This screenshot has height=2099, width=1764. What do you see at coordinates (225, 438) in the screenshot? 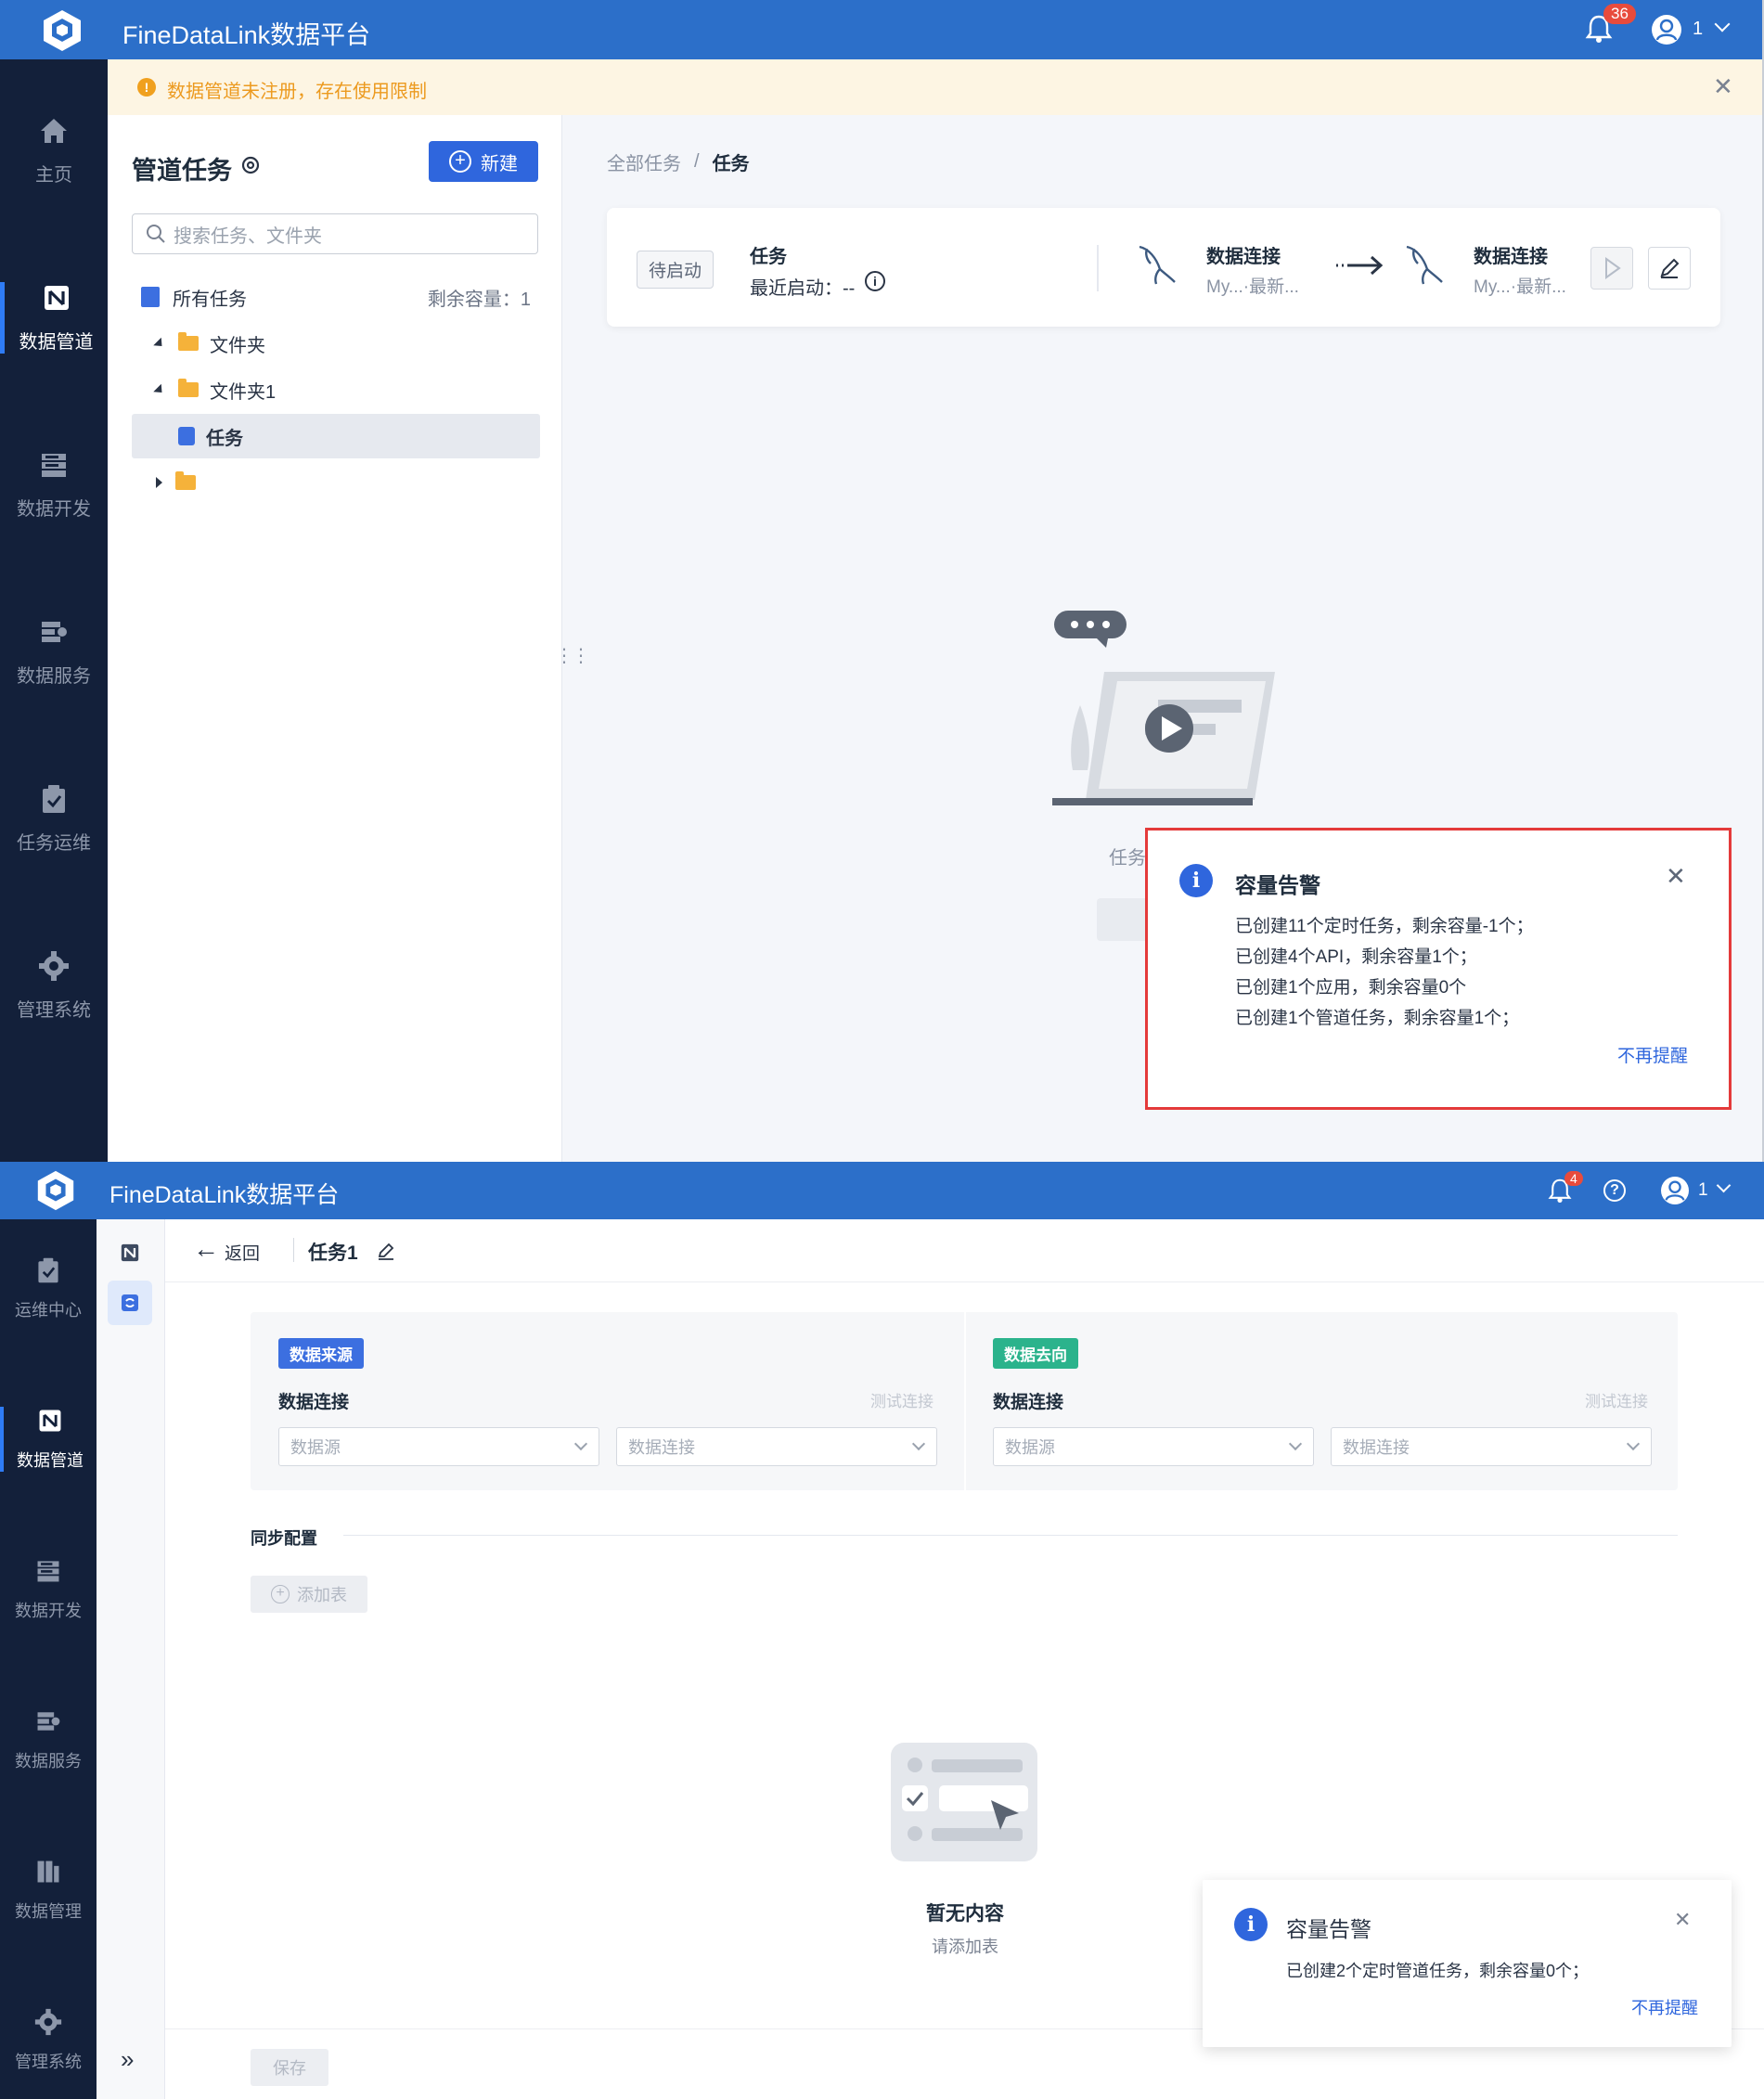
I see `tree-label: 任务` at bounding box center [225, 438].